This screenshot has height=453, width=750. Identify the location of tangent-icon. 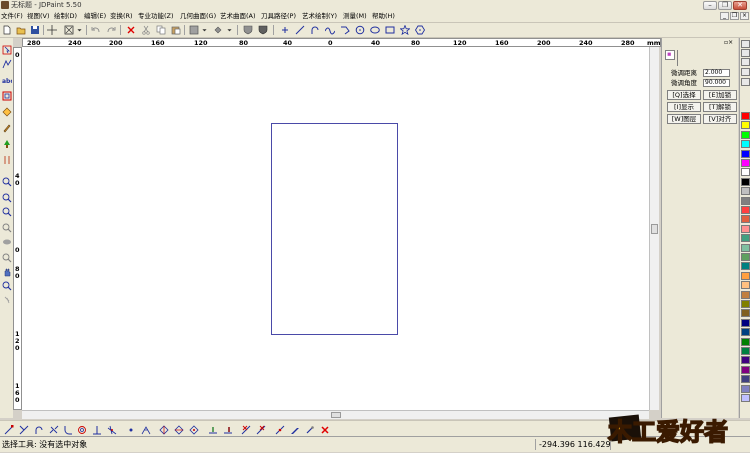
(112, 429).